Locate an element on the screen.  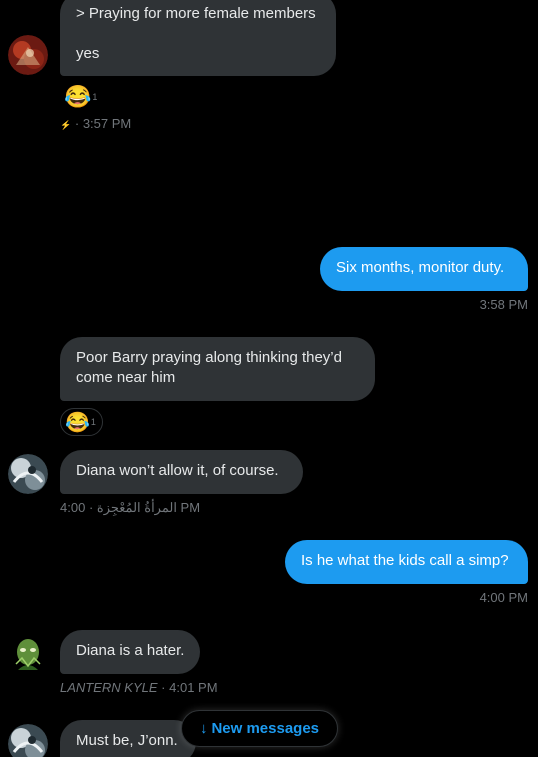
message-text: Must be, J’onn. is located at coordinates (127, 740).